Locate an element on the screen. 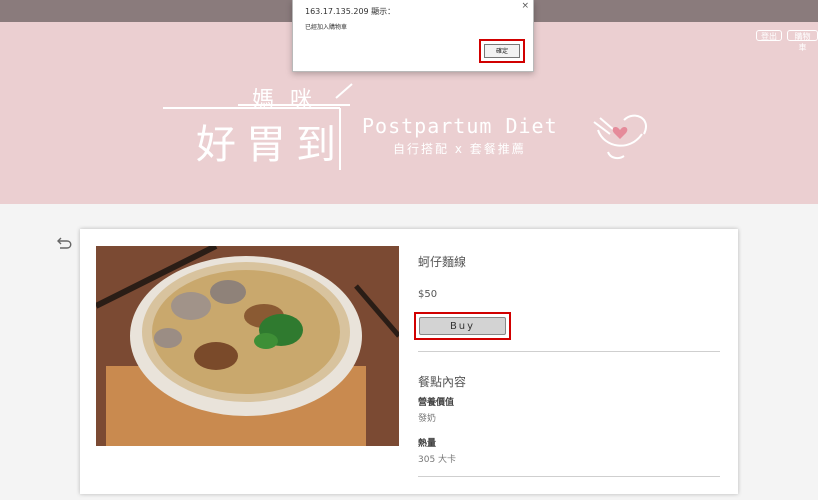  calories-value: 305 大卡 is located at coordinates (437, 460).